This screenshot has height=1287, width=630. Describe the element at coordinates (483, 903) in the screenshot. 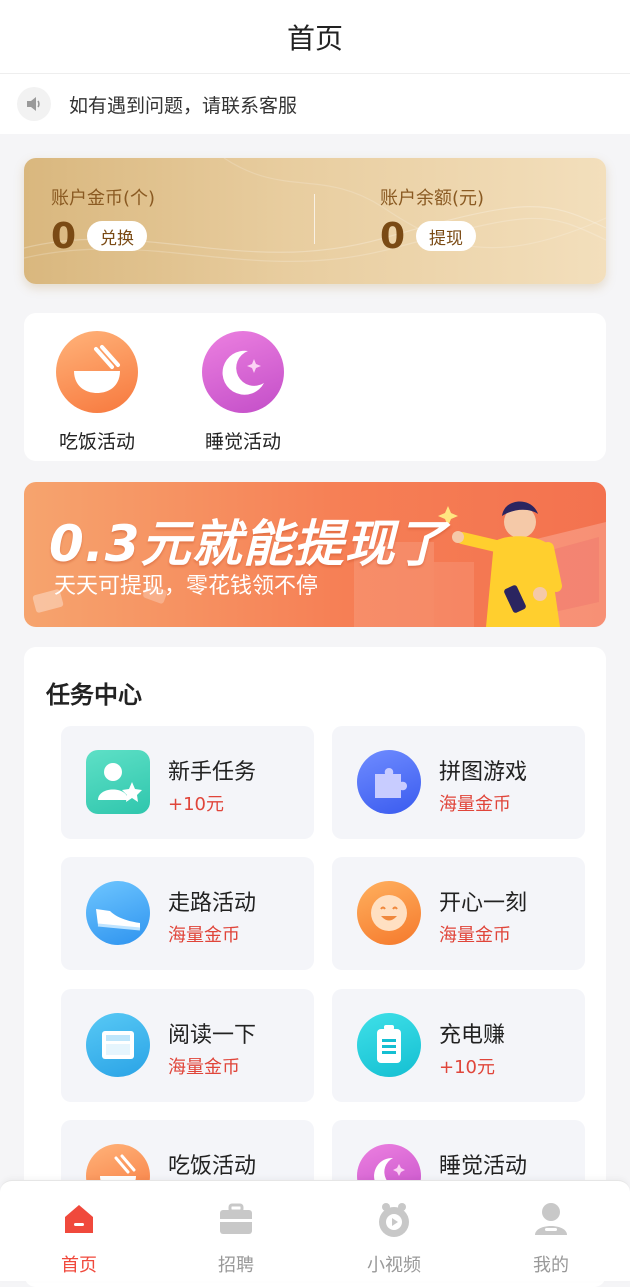

I see `task-name: 开心一刻` at that location.